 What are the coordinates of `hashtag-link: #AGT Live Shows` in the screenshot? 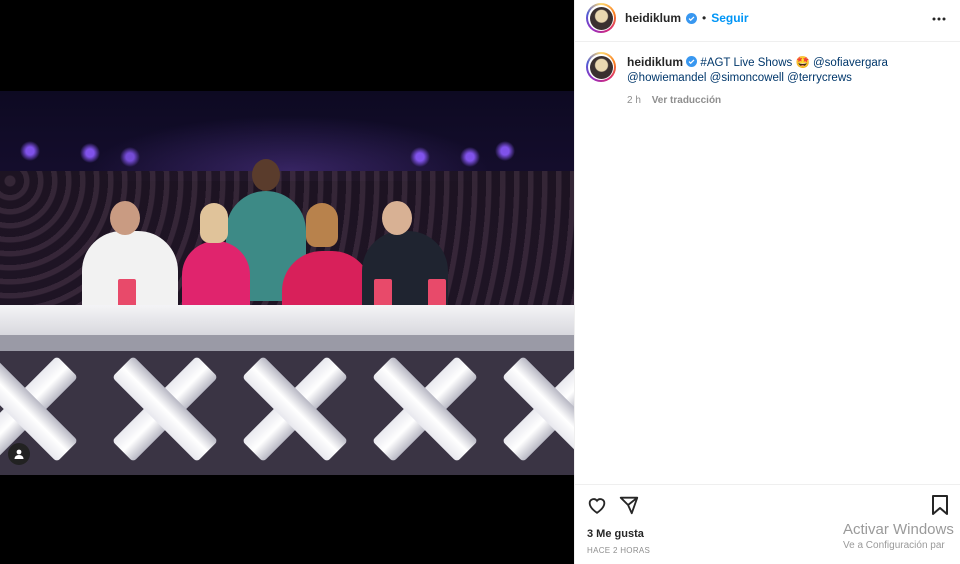 It's located at (746, 63).